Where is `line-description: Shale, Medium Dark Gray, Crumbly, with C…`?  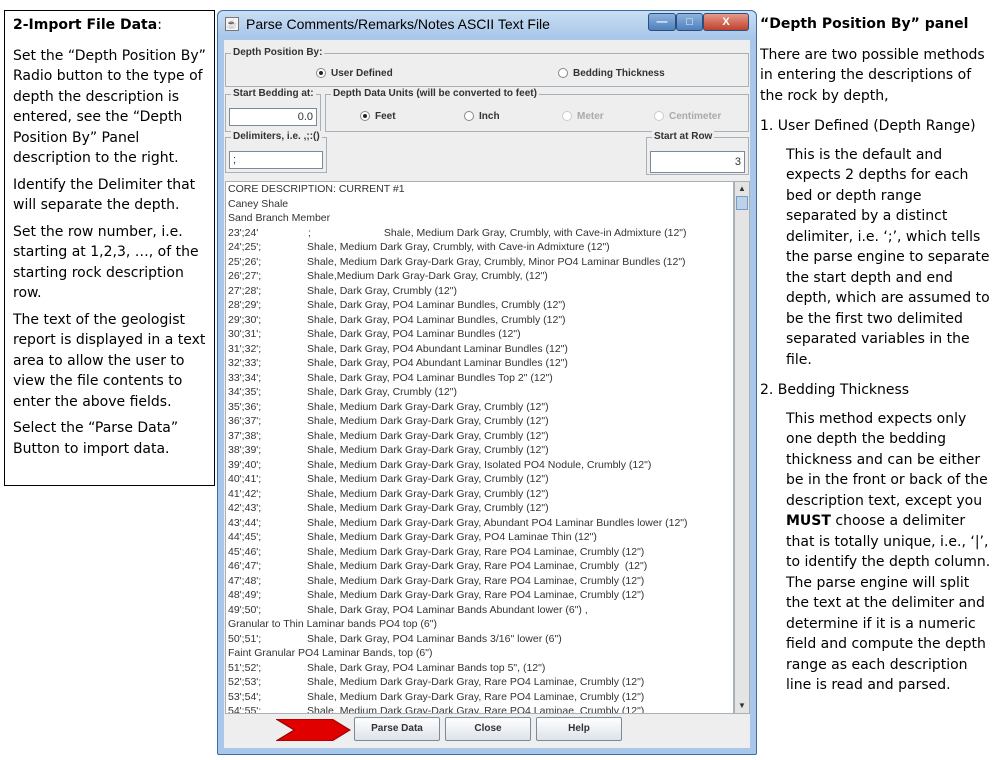 line-description: Shale, Medium Dark Gray, Crumbly, with C… is located at coordinates (458, 247).